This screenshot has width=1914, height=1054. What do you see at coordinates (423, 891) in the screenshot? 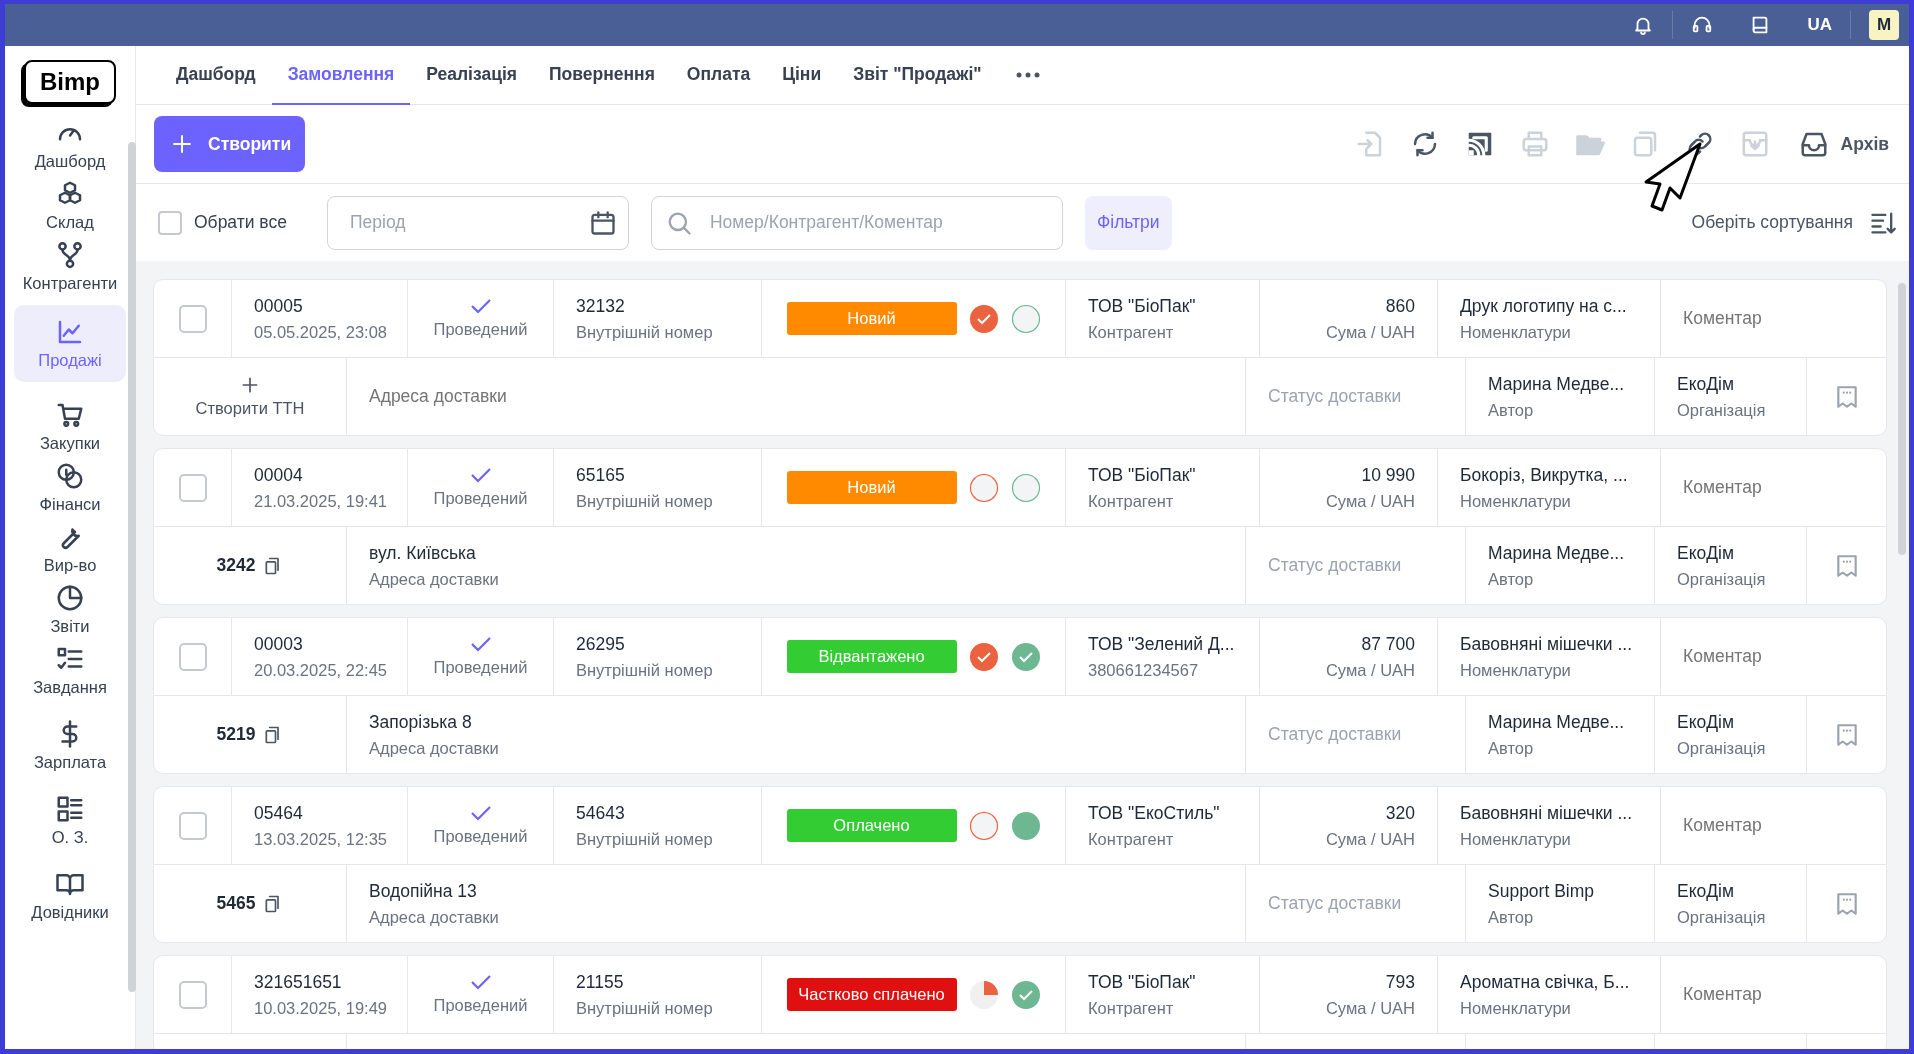
I see `delivery-address: Водопійна 13` at bounding box center [423, 891].